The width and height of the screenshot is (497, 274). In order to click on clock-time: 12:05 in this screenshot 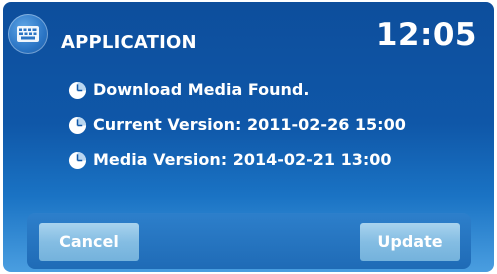, I will do `click(426, 35)`.